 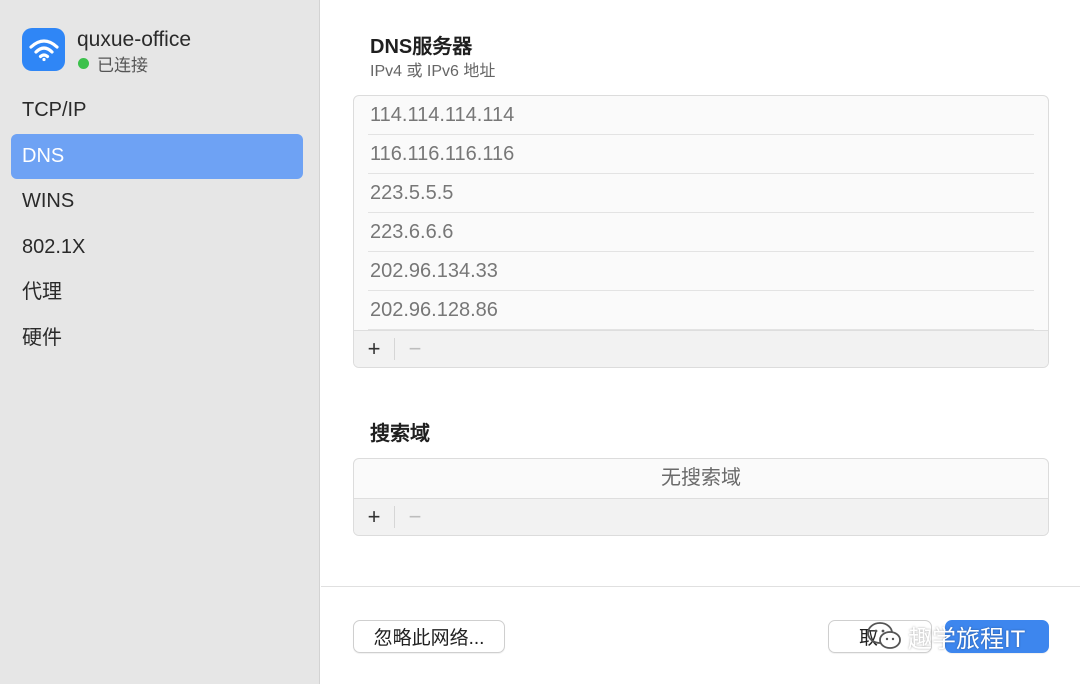 I want to click on watermark: 趣学旅程IT, so click(x=945, y=636).